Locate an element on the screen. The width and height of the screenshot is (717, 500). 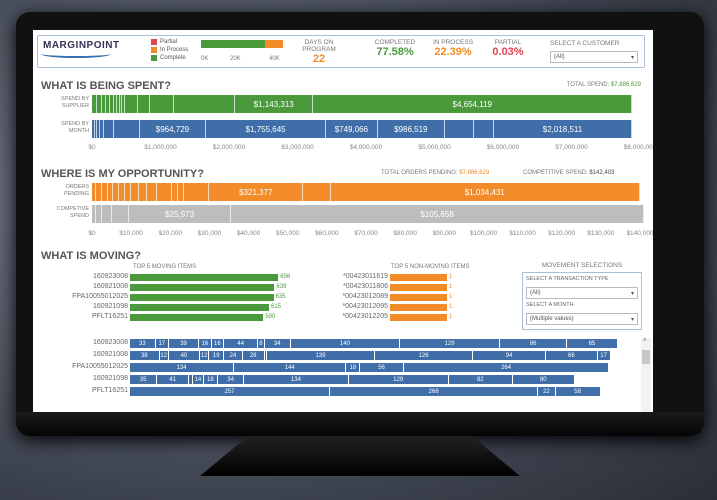
bar-segment: $964,729 is located at coordinates (172, 129).